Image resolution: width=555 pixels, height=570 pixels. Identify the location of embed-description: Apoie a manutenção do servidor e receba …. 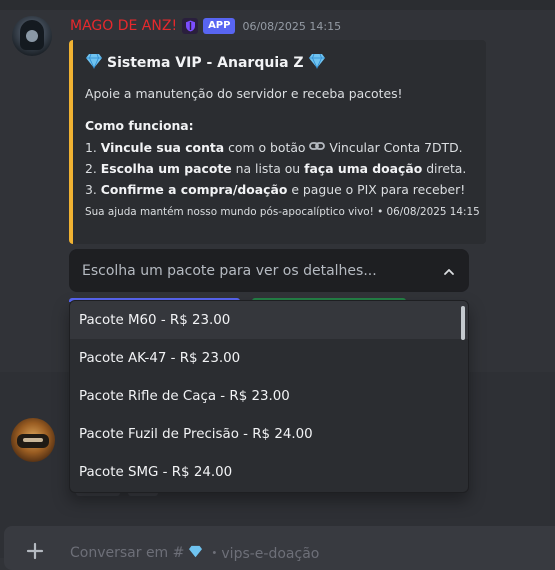
(279, 141).